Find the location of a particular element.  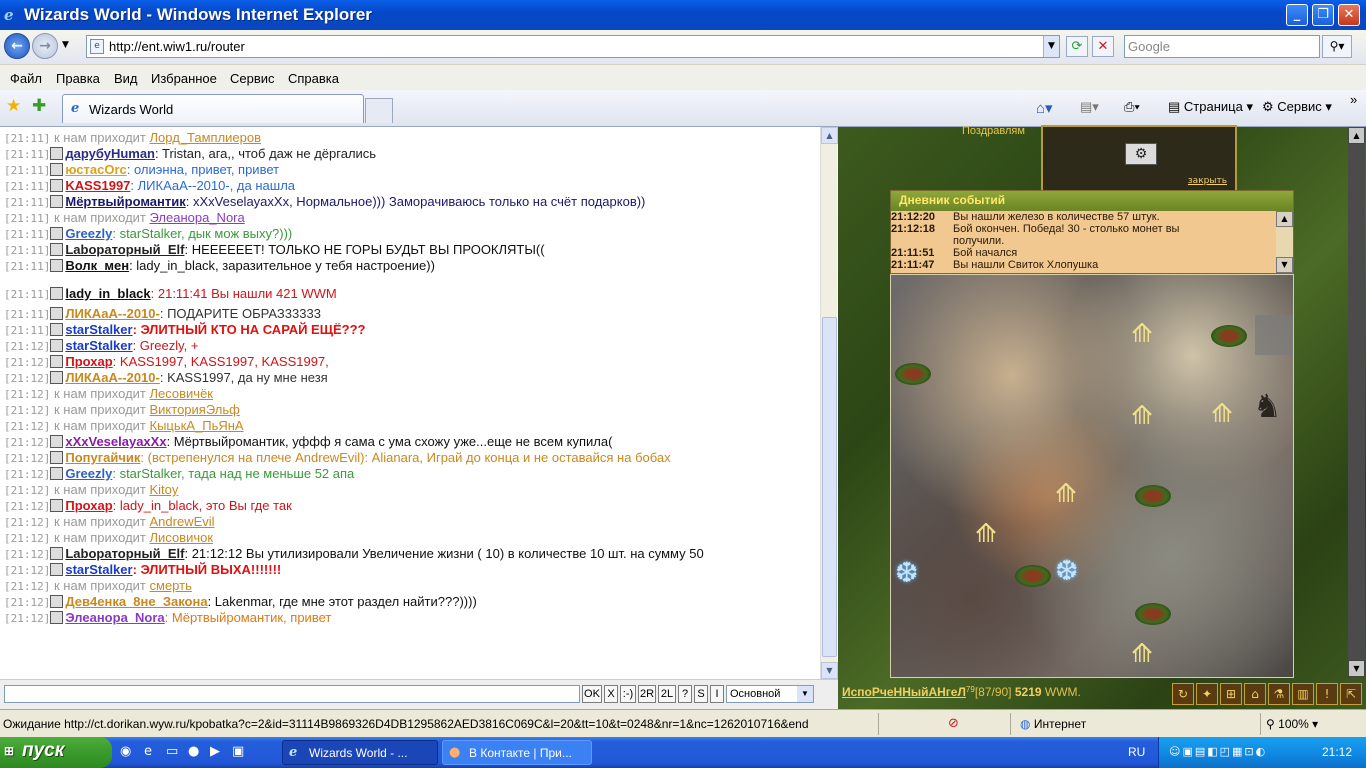

forward-button: → is located at coordinates (45, 46).